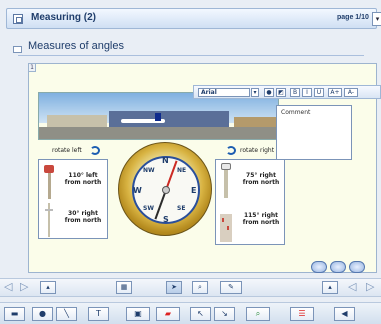 The width and height of the screenshot is (381, 324). I want to click on nav-next-icon: ▷, so click(24, 286).